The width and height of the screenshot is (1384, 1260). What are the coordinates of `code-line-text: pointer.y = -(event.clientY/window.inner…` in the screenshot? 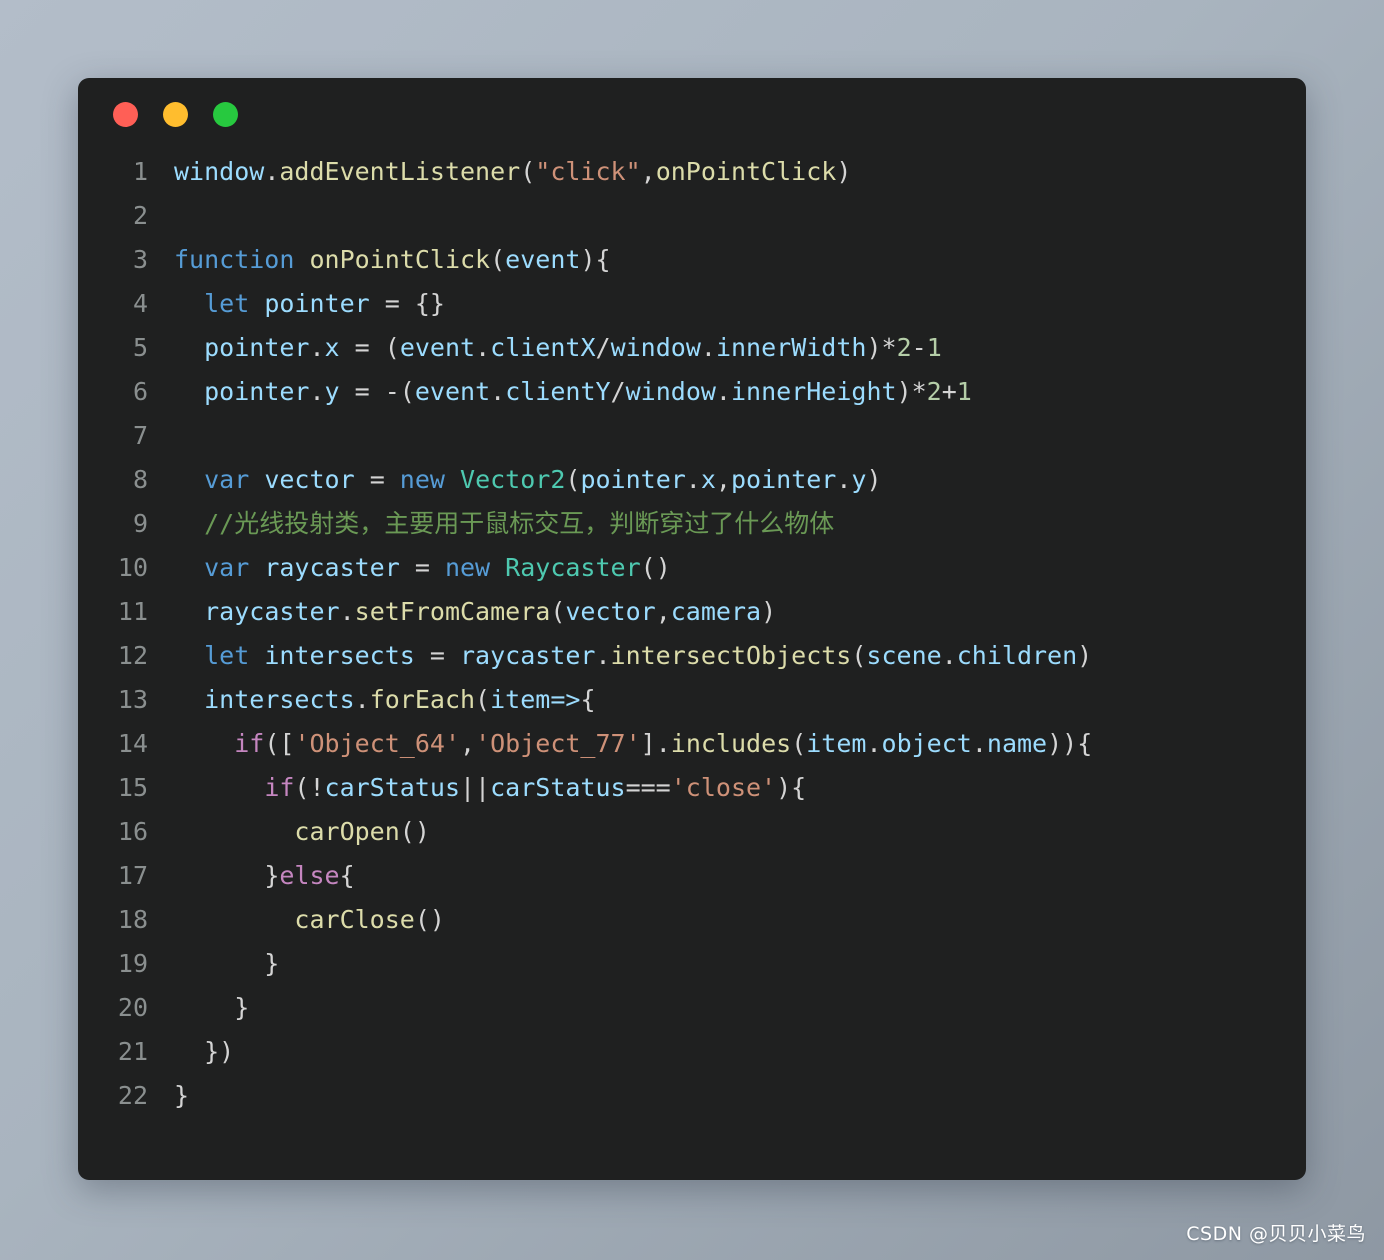 It's located at (735, 392).